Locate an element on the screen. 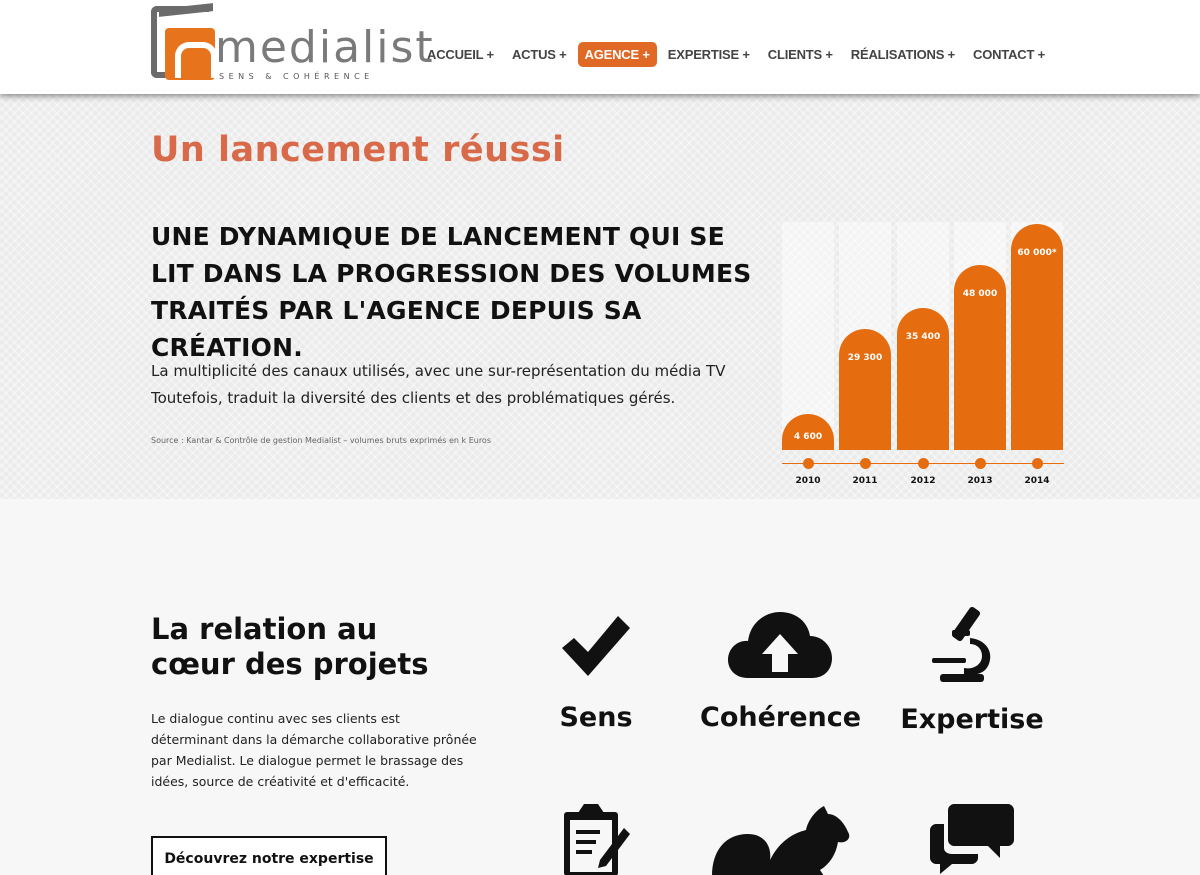 The height and width of the screenshot is (875, 1200). page-title: Un lancement réussi is located at coordinates (358, 150).